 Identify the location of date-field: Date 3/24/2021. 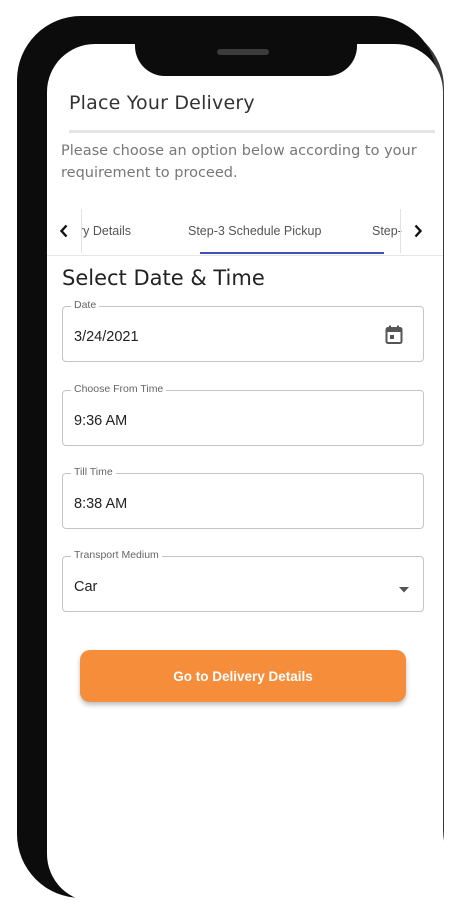
(243, 330).